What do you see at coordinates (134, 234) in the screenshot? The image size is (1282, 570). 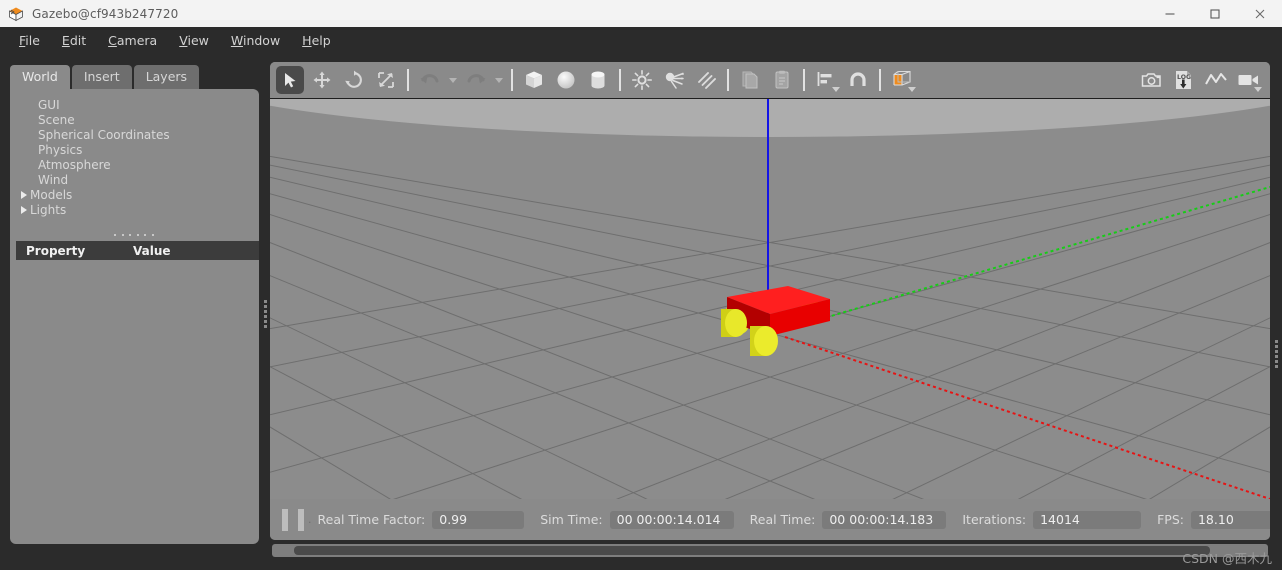 I see `panel-resize-grip` at bounding box center [134, 234].